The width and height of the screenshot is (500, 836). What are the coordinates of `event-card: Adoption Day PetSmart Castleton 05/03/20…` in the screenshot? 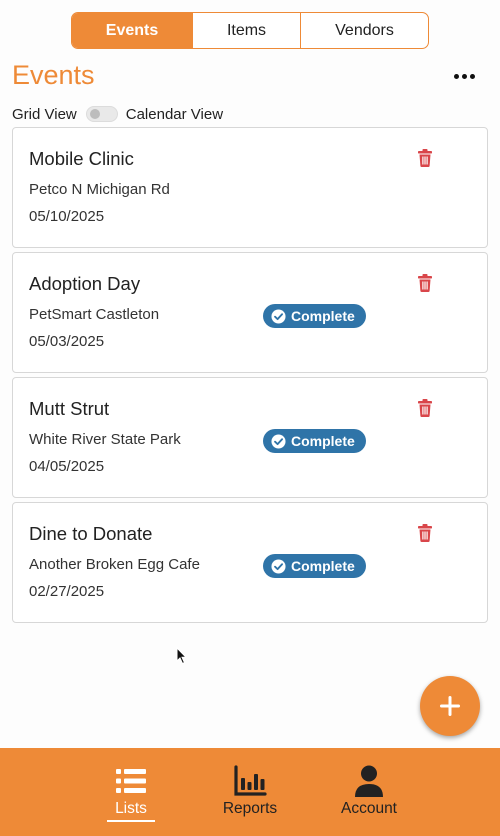 It's located at (250, 312).